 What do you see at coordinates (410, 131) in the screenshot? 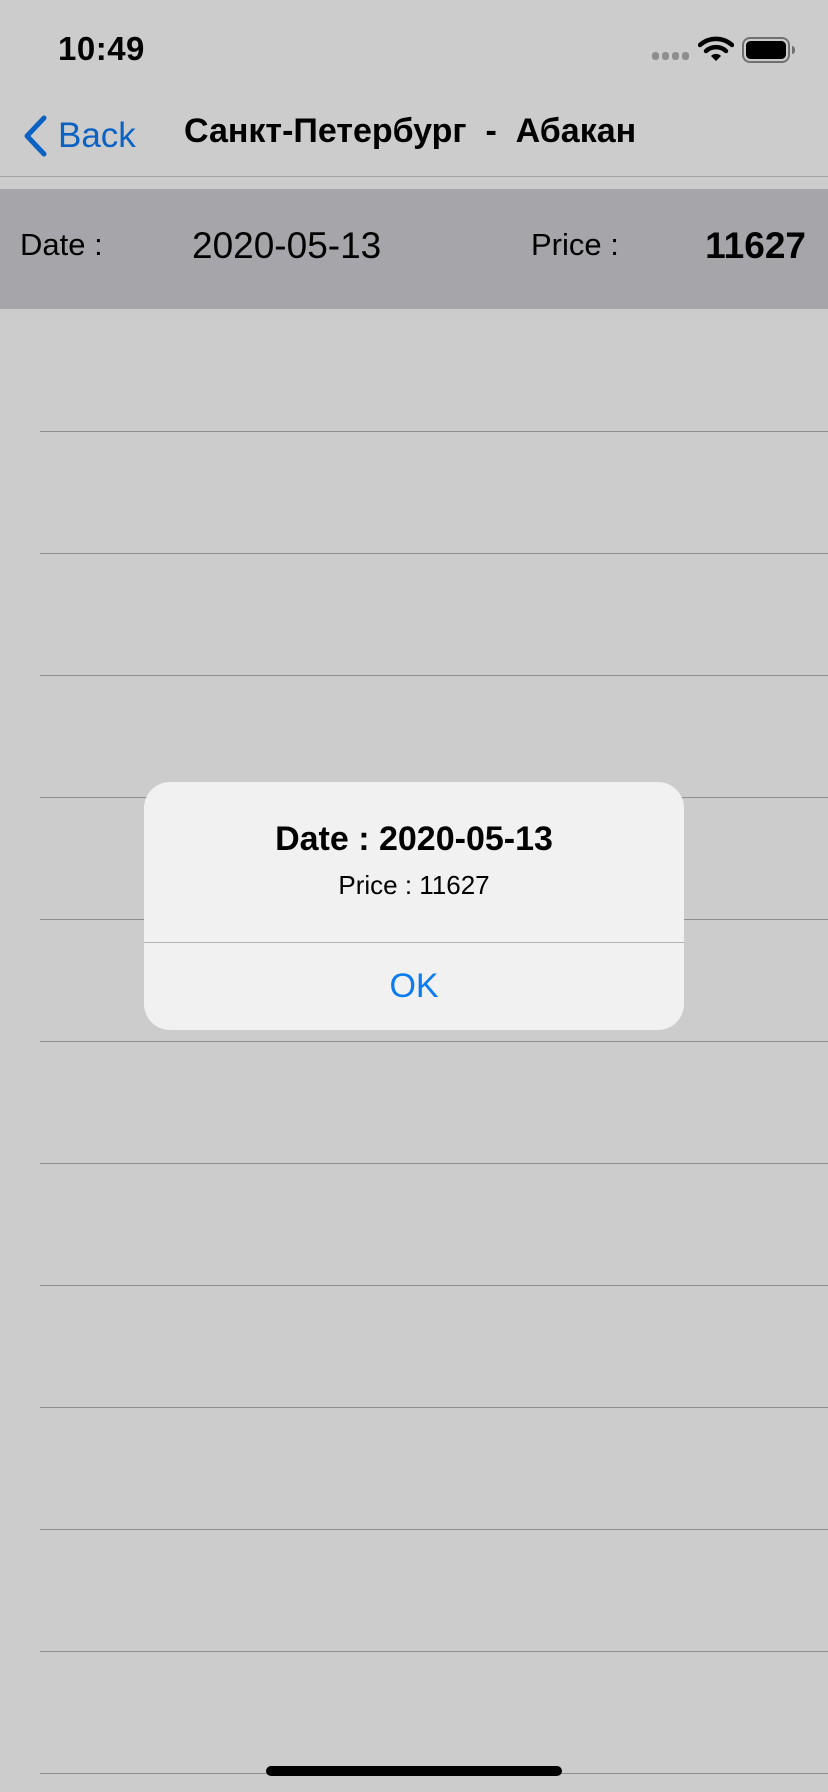
I see `page-title: Санкт-Петербург - Абакан` at bounding box center [410, 131].